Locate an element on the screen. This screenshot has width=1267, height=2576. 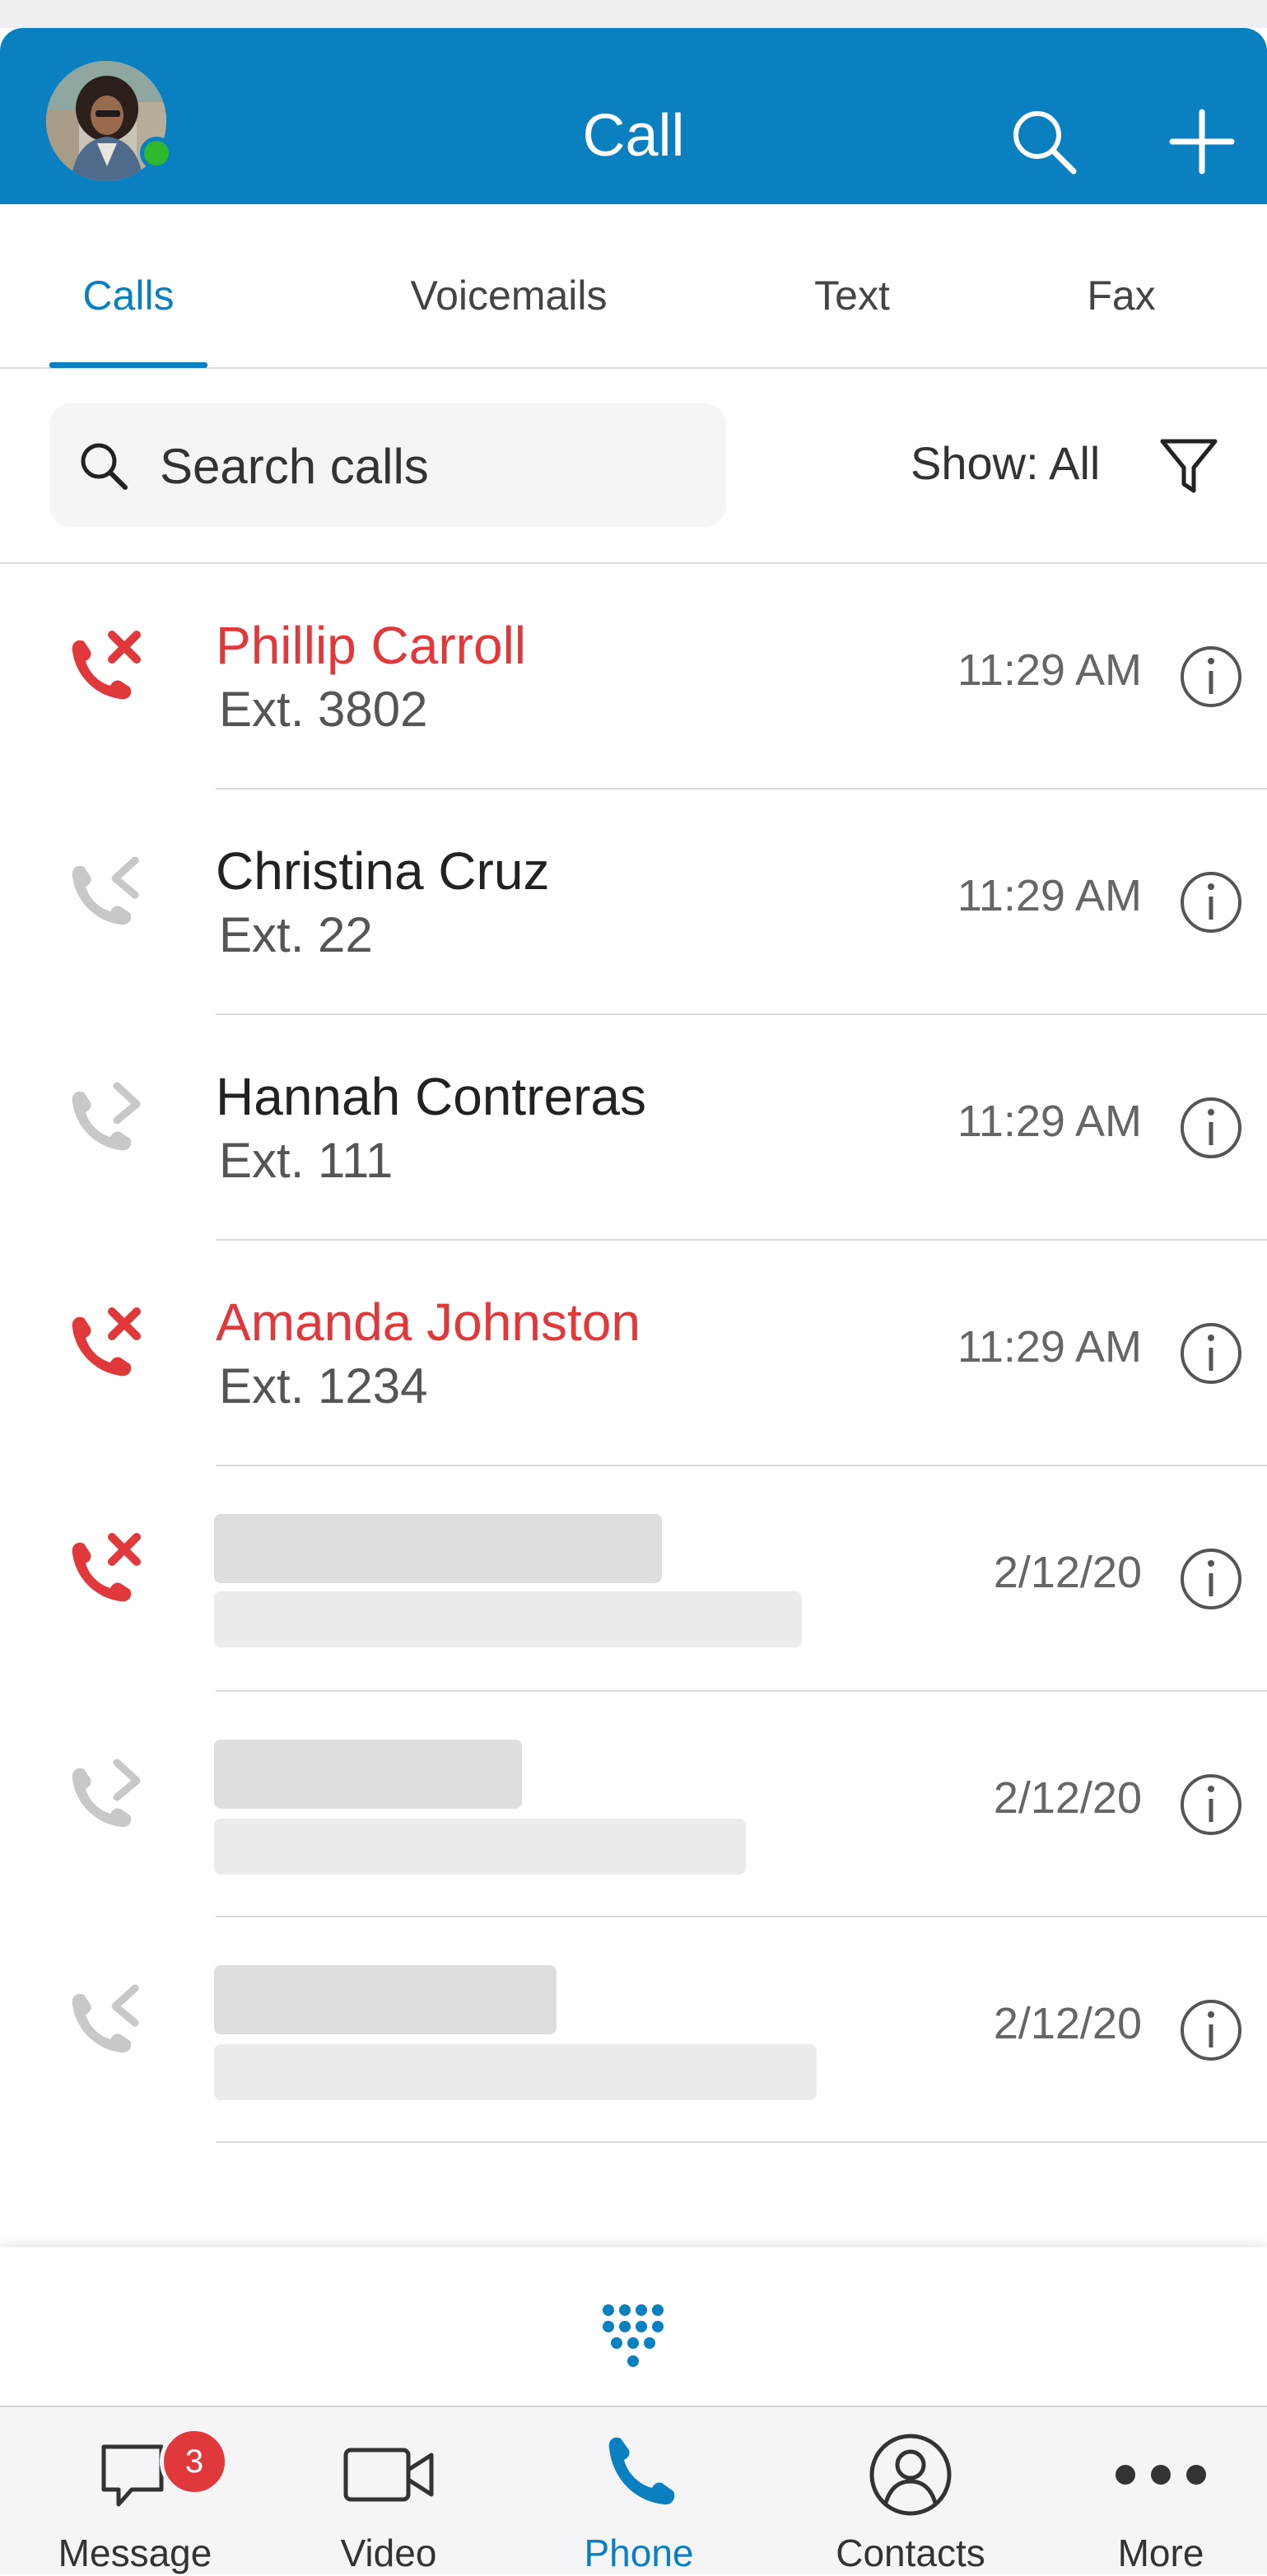
call-row: Amanda Johnston Ext. 1234 11:29 AM is located at coordinates (633, 1353).